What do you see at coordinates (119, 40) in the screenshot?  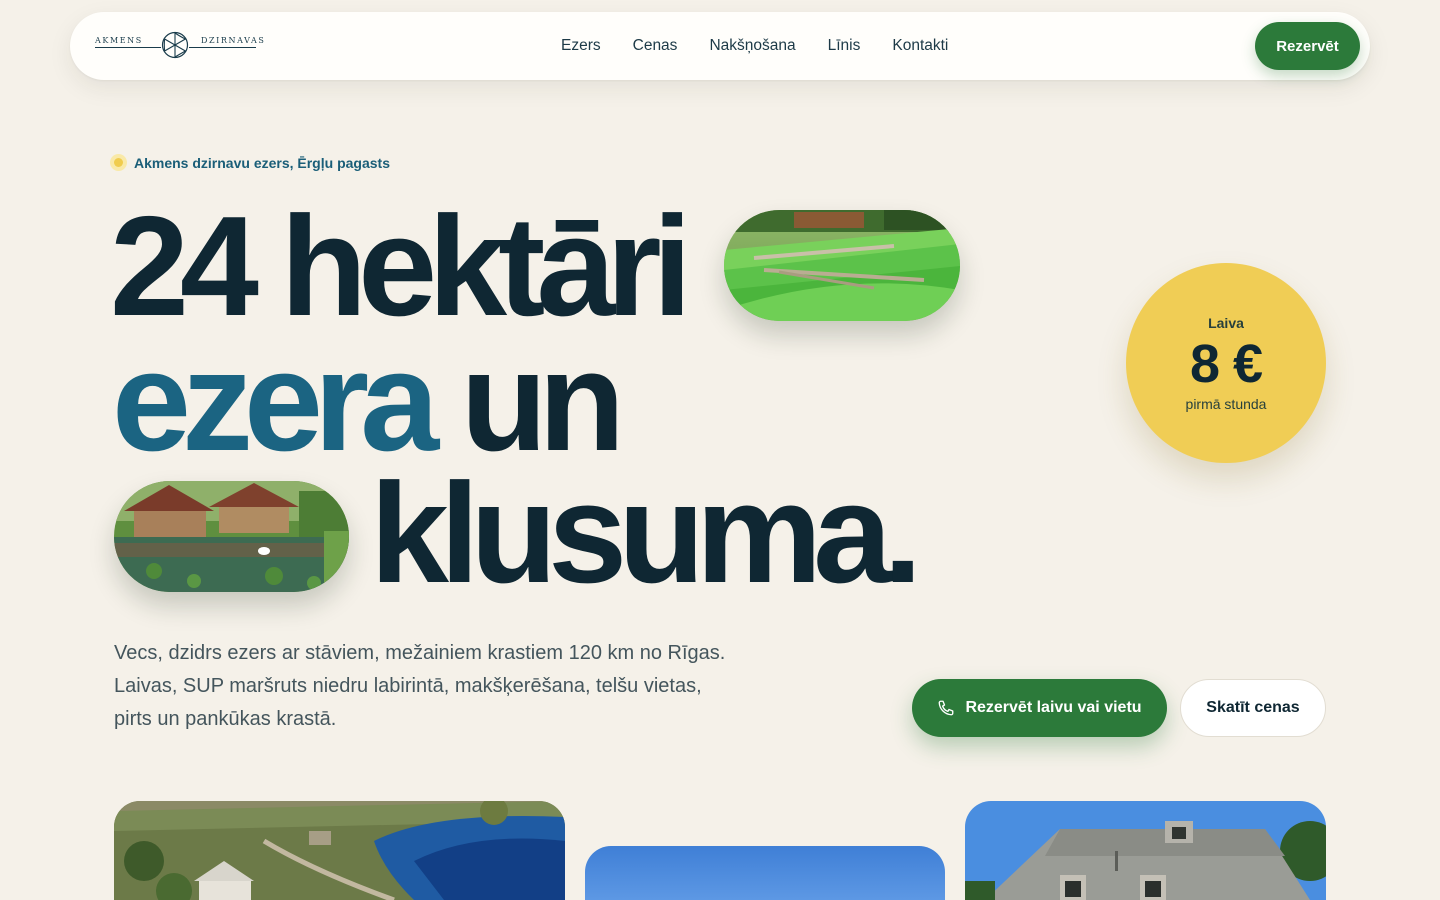 I see `logo-word-left: AKMENS` at bounding box center [119, 40].